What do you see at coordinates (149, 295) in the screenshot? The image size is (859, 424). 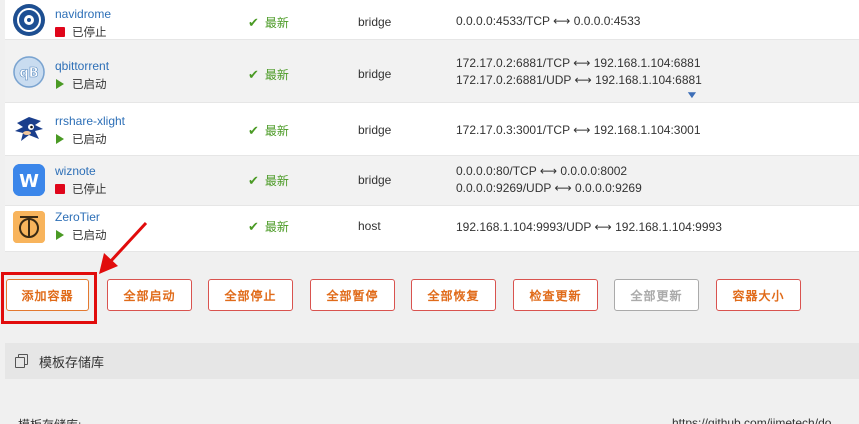 I see `start-all-button: 全部启动` at bounding box center [149, 295].